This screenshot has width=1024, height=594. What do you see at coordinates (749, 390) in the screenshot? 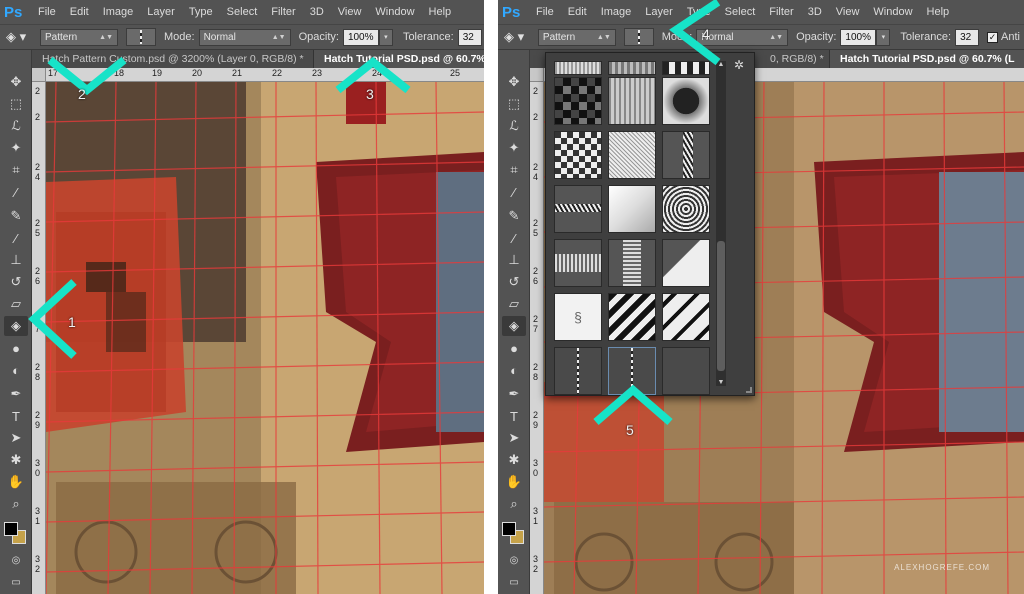
I see `resize-handle-icon` at bounding box center [749, 390].